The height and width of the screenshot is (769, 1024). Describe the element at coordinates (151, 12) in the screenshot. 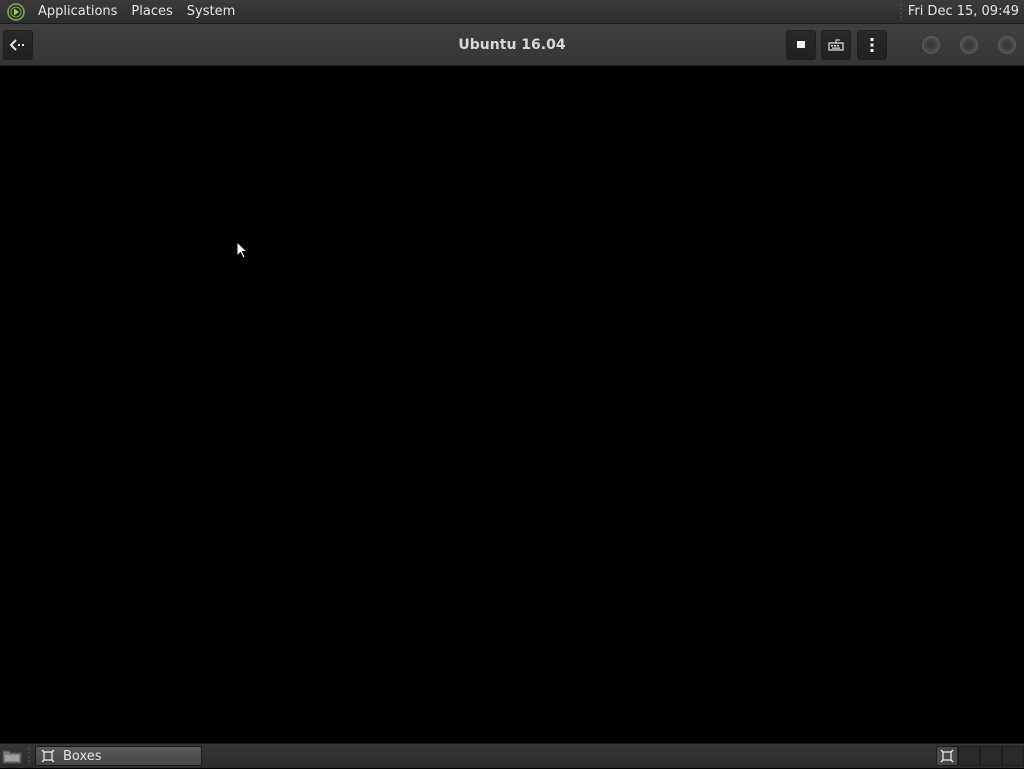

I see `menu-places: Places` at that location.